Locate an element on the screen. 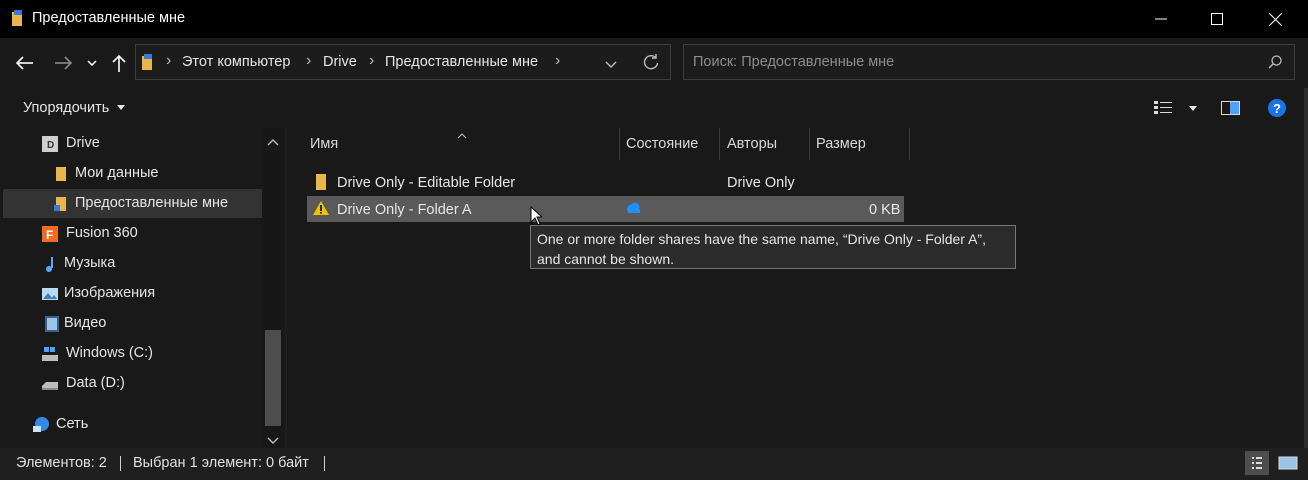  nav-label: Сеть is located at coordinates (72, 424).